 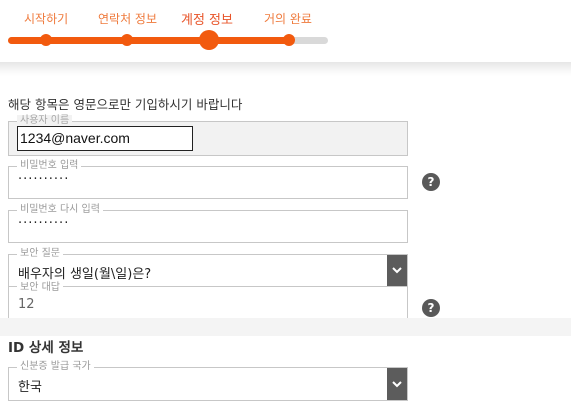 What do you see at coordinates (208, 267) in the screenshot?
I see `security-question-select: 보안 질문 배우자의 생일(월\일)은?` at bounding box center [208, 267].